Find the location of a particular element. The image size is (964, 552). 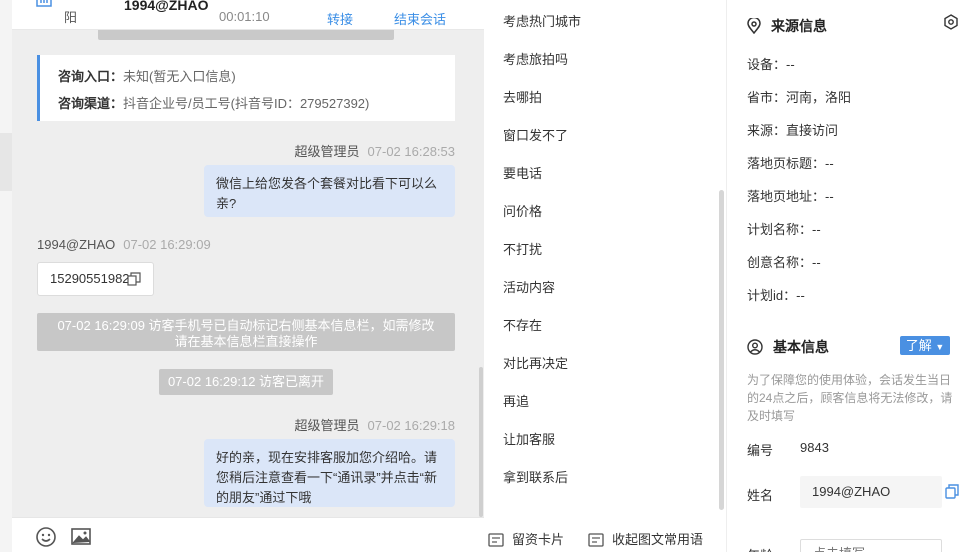

number-value: 9843 is located at coordinates (814, 447).